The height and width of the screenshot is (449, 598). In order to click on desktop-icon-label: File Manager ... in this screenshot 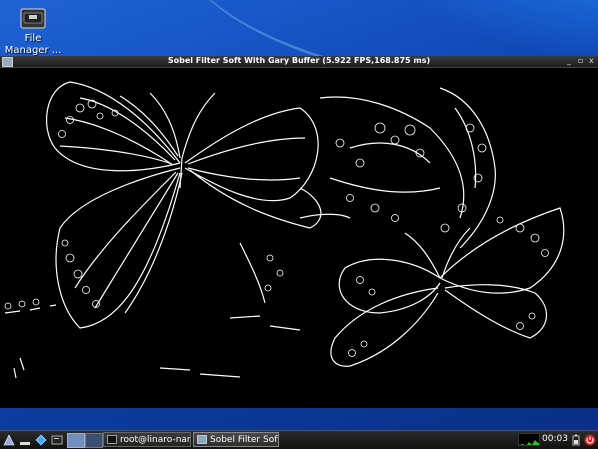, I will do `click(33, 44)`.